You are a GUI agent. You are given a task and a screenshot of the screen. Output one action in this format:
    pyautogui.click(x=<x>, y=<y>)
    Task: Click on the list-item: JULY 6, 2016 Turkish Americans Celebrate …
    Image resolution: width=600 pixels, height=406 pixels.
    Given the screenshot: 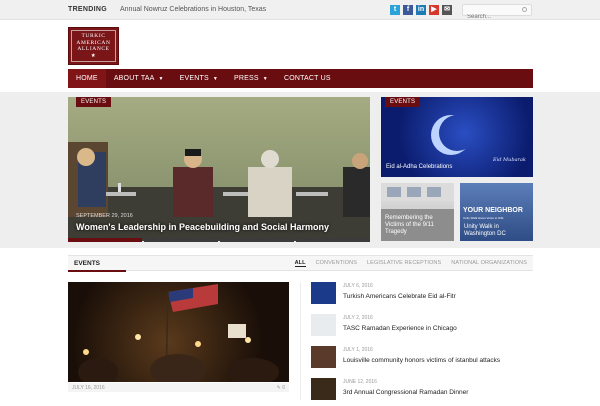 What is the action you would take?
    pyautogui.click(x=422, y=296)
    